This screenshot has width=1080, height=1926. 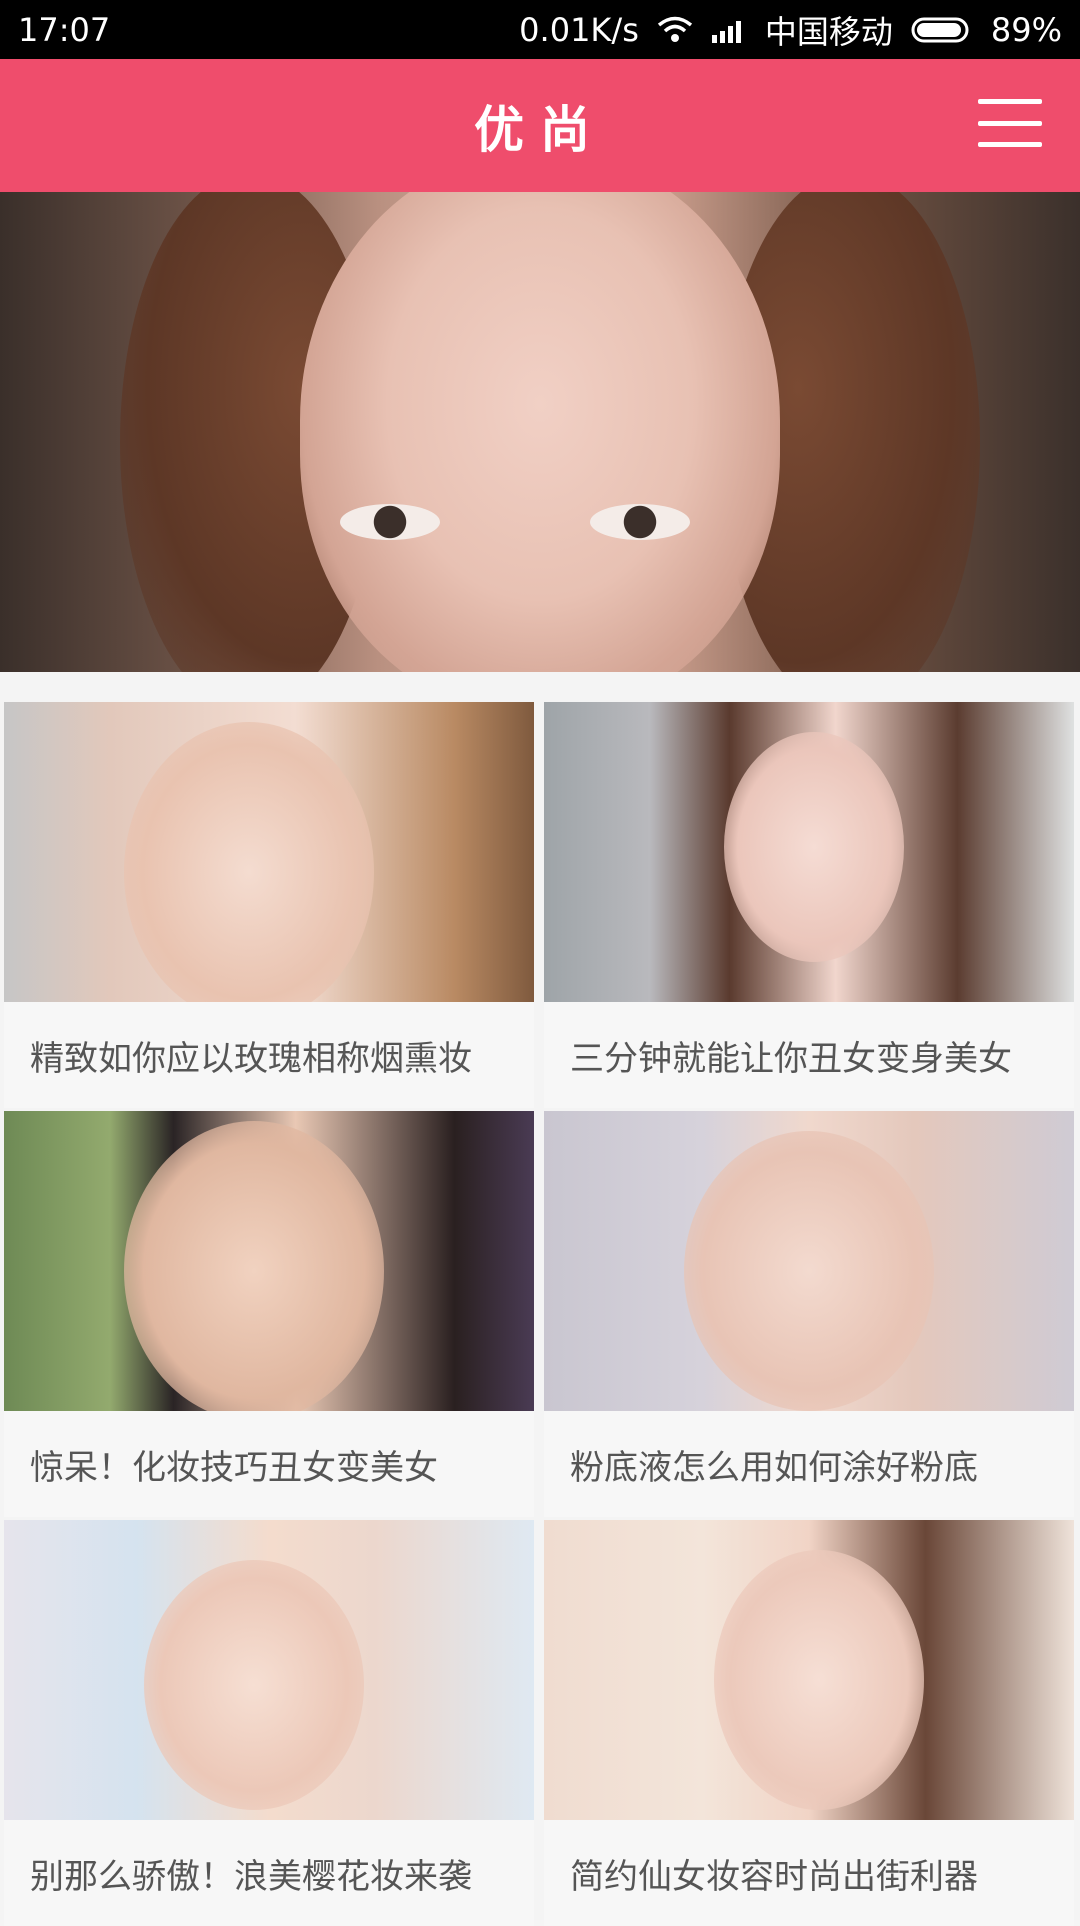 I want to click on video-card: 别那么骄傲！浪美樱花妆来袭, so click(x=269, y=1723).